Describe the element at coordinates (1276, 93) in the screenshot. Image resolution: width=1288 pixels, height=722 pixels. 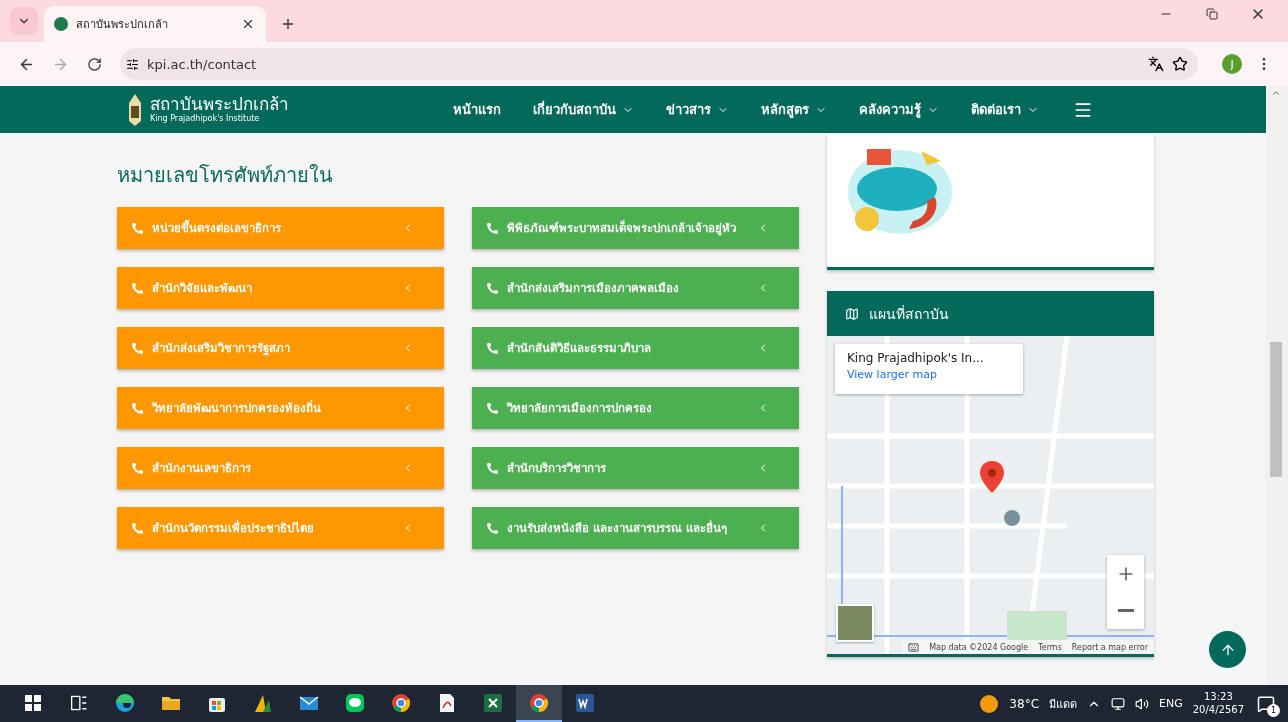
I see `scroll-up-icon` at that location.